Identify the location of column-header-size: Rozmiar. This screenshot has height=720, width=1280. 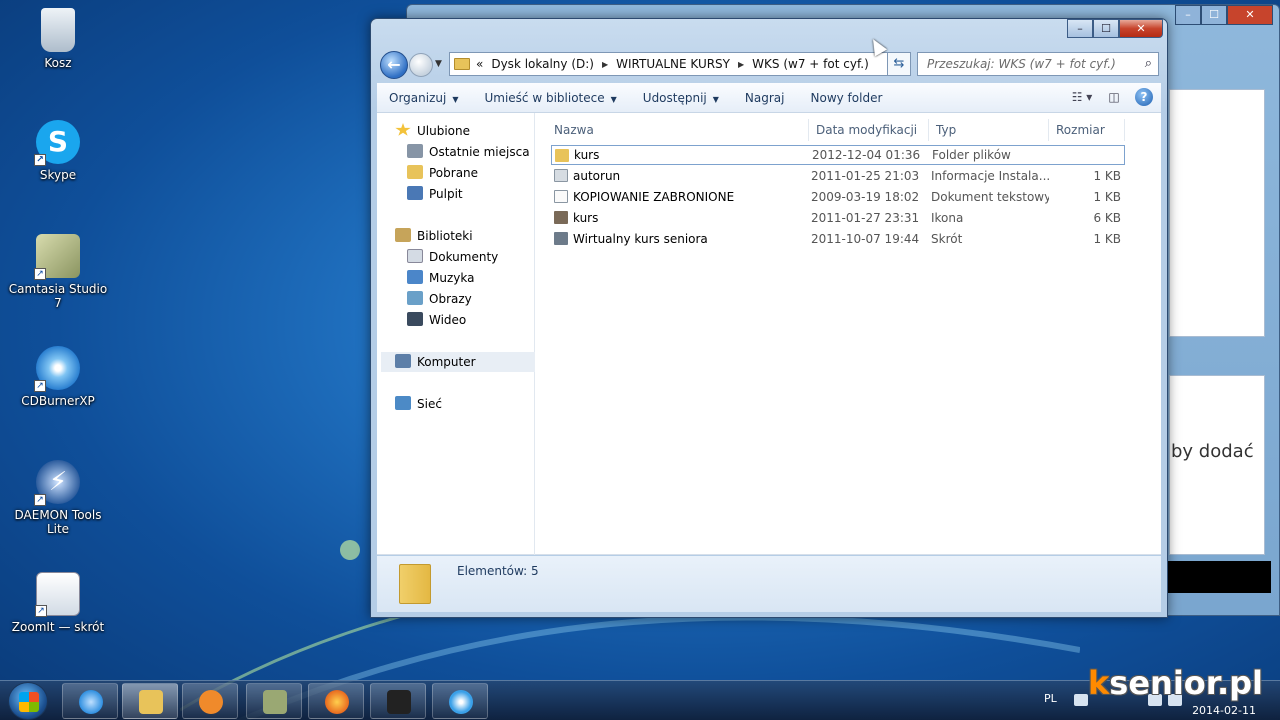
(1087, 130).